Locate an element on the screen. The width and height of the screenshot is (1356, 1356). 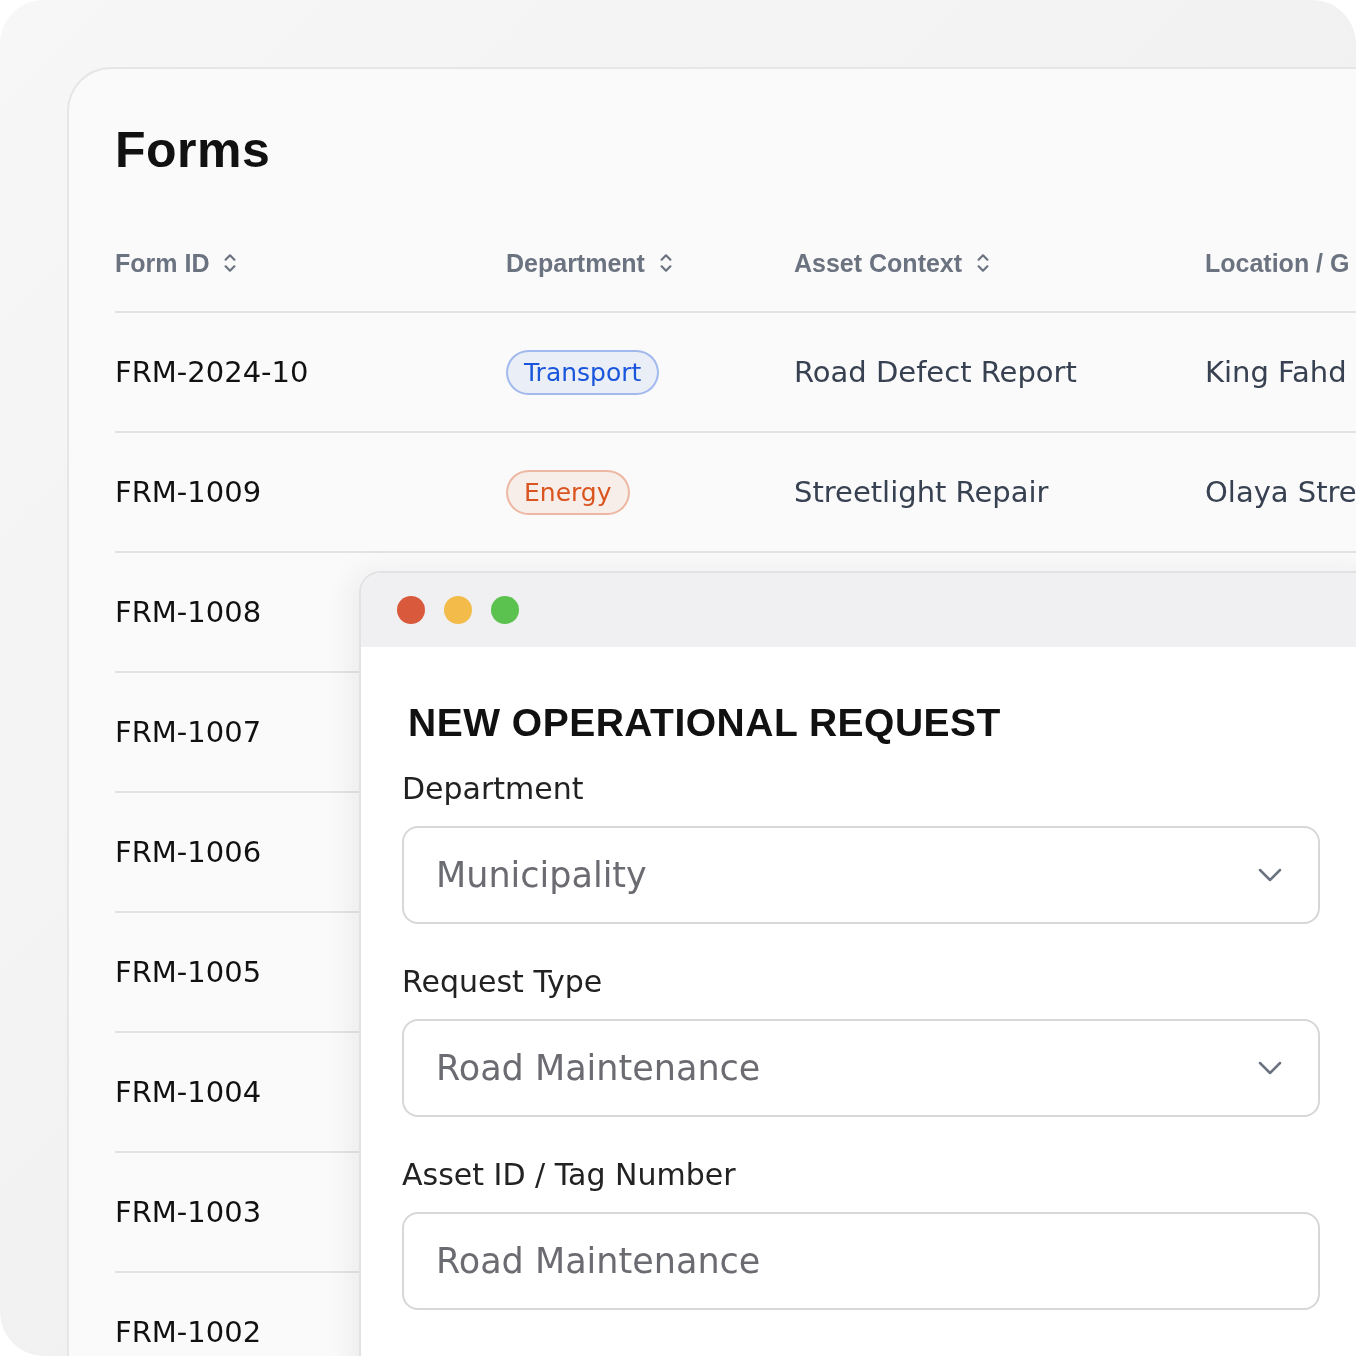
select-field: Municipality is located at coordinates (861, 875).